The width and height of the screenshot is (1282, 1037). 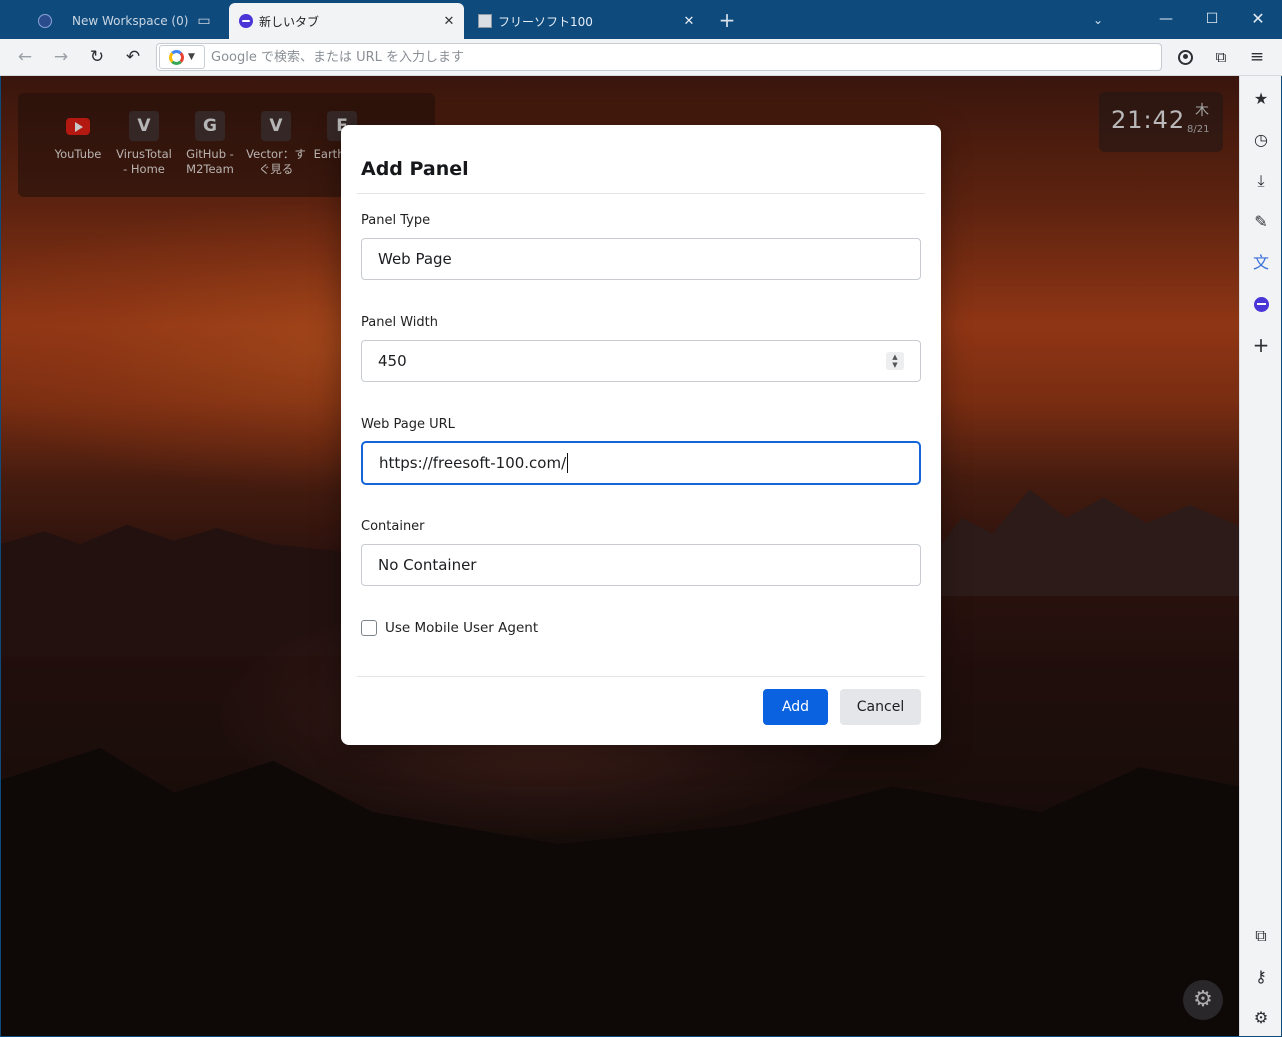 What do you see at coordinates (1261, 263) in the screenshot?
I see `translate-icon: 文` at bounding box center [1261, 263].